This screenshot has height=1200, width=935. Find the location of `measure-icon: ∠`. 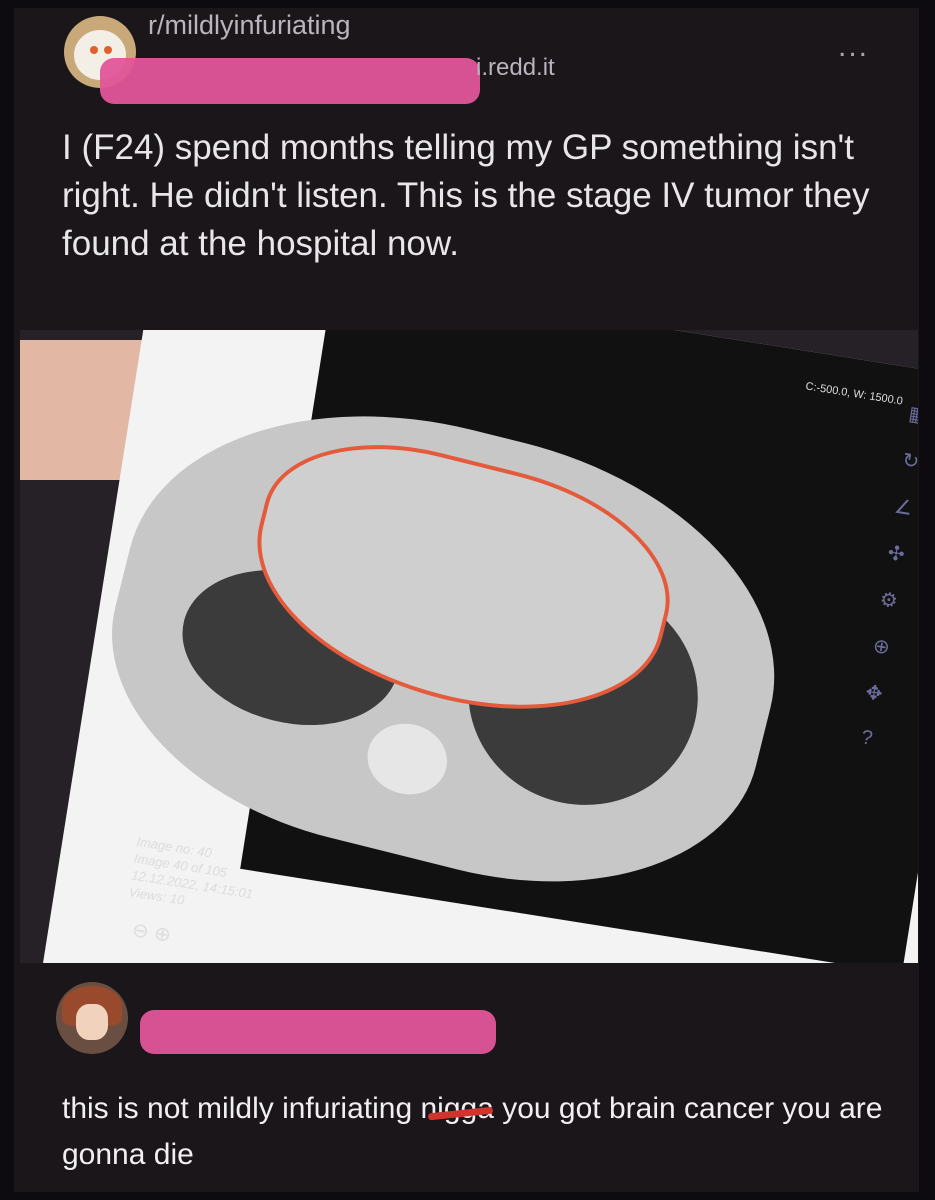

measure-icon: ∠ is located at coordinates (904, 507).